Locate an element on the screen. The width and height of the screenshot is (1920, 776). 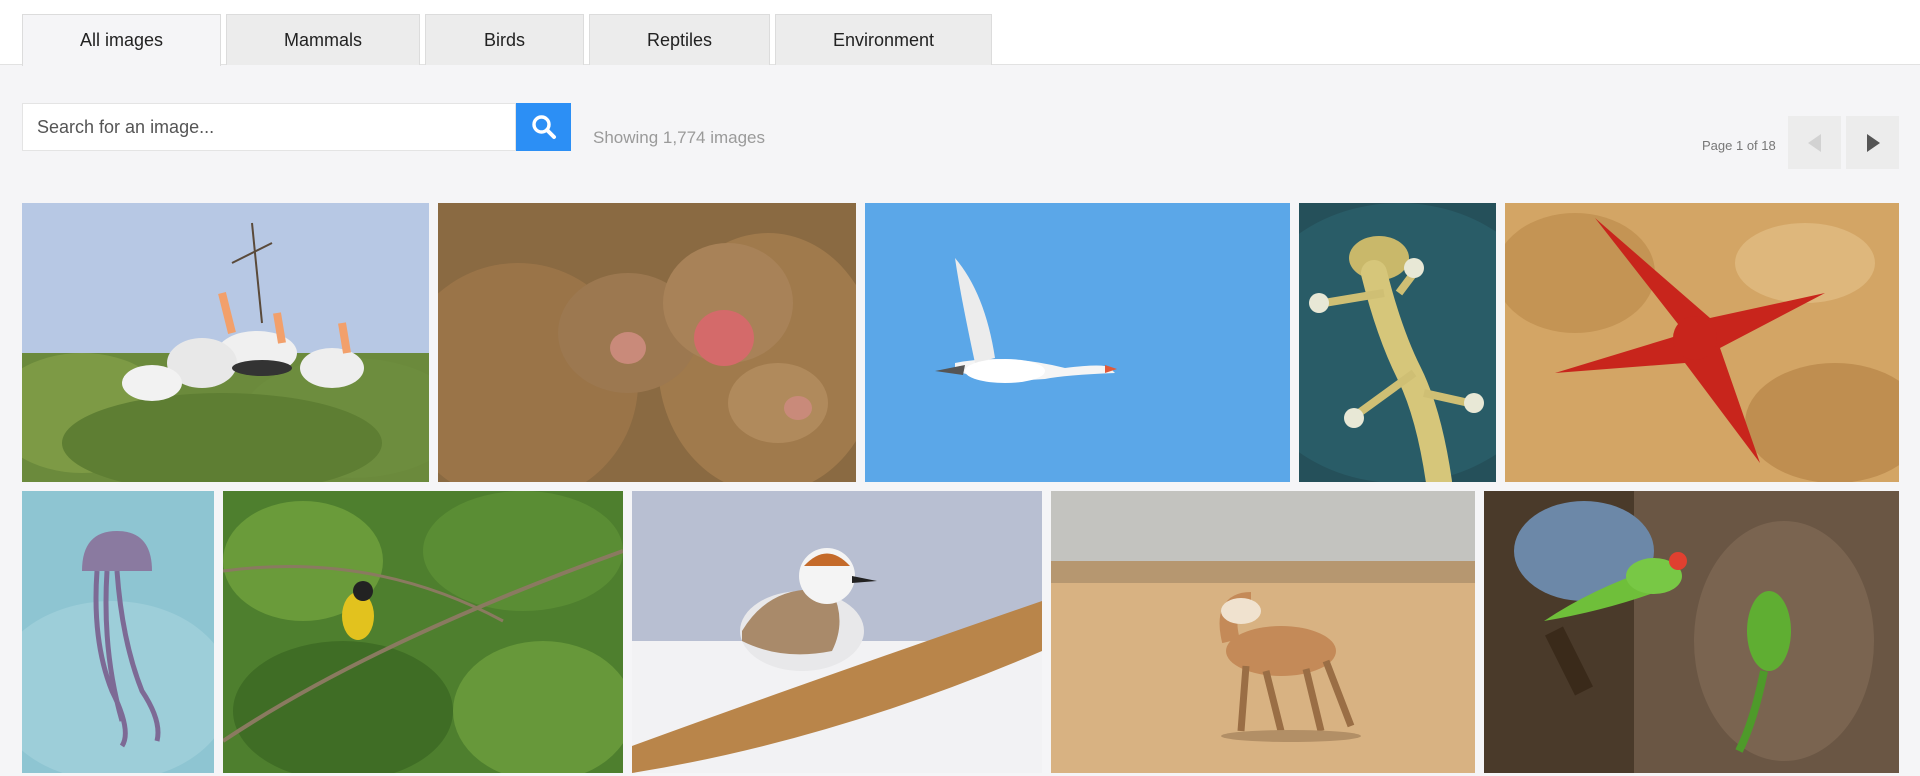
gallery-image-storks is located at coordinates (225, 342).